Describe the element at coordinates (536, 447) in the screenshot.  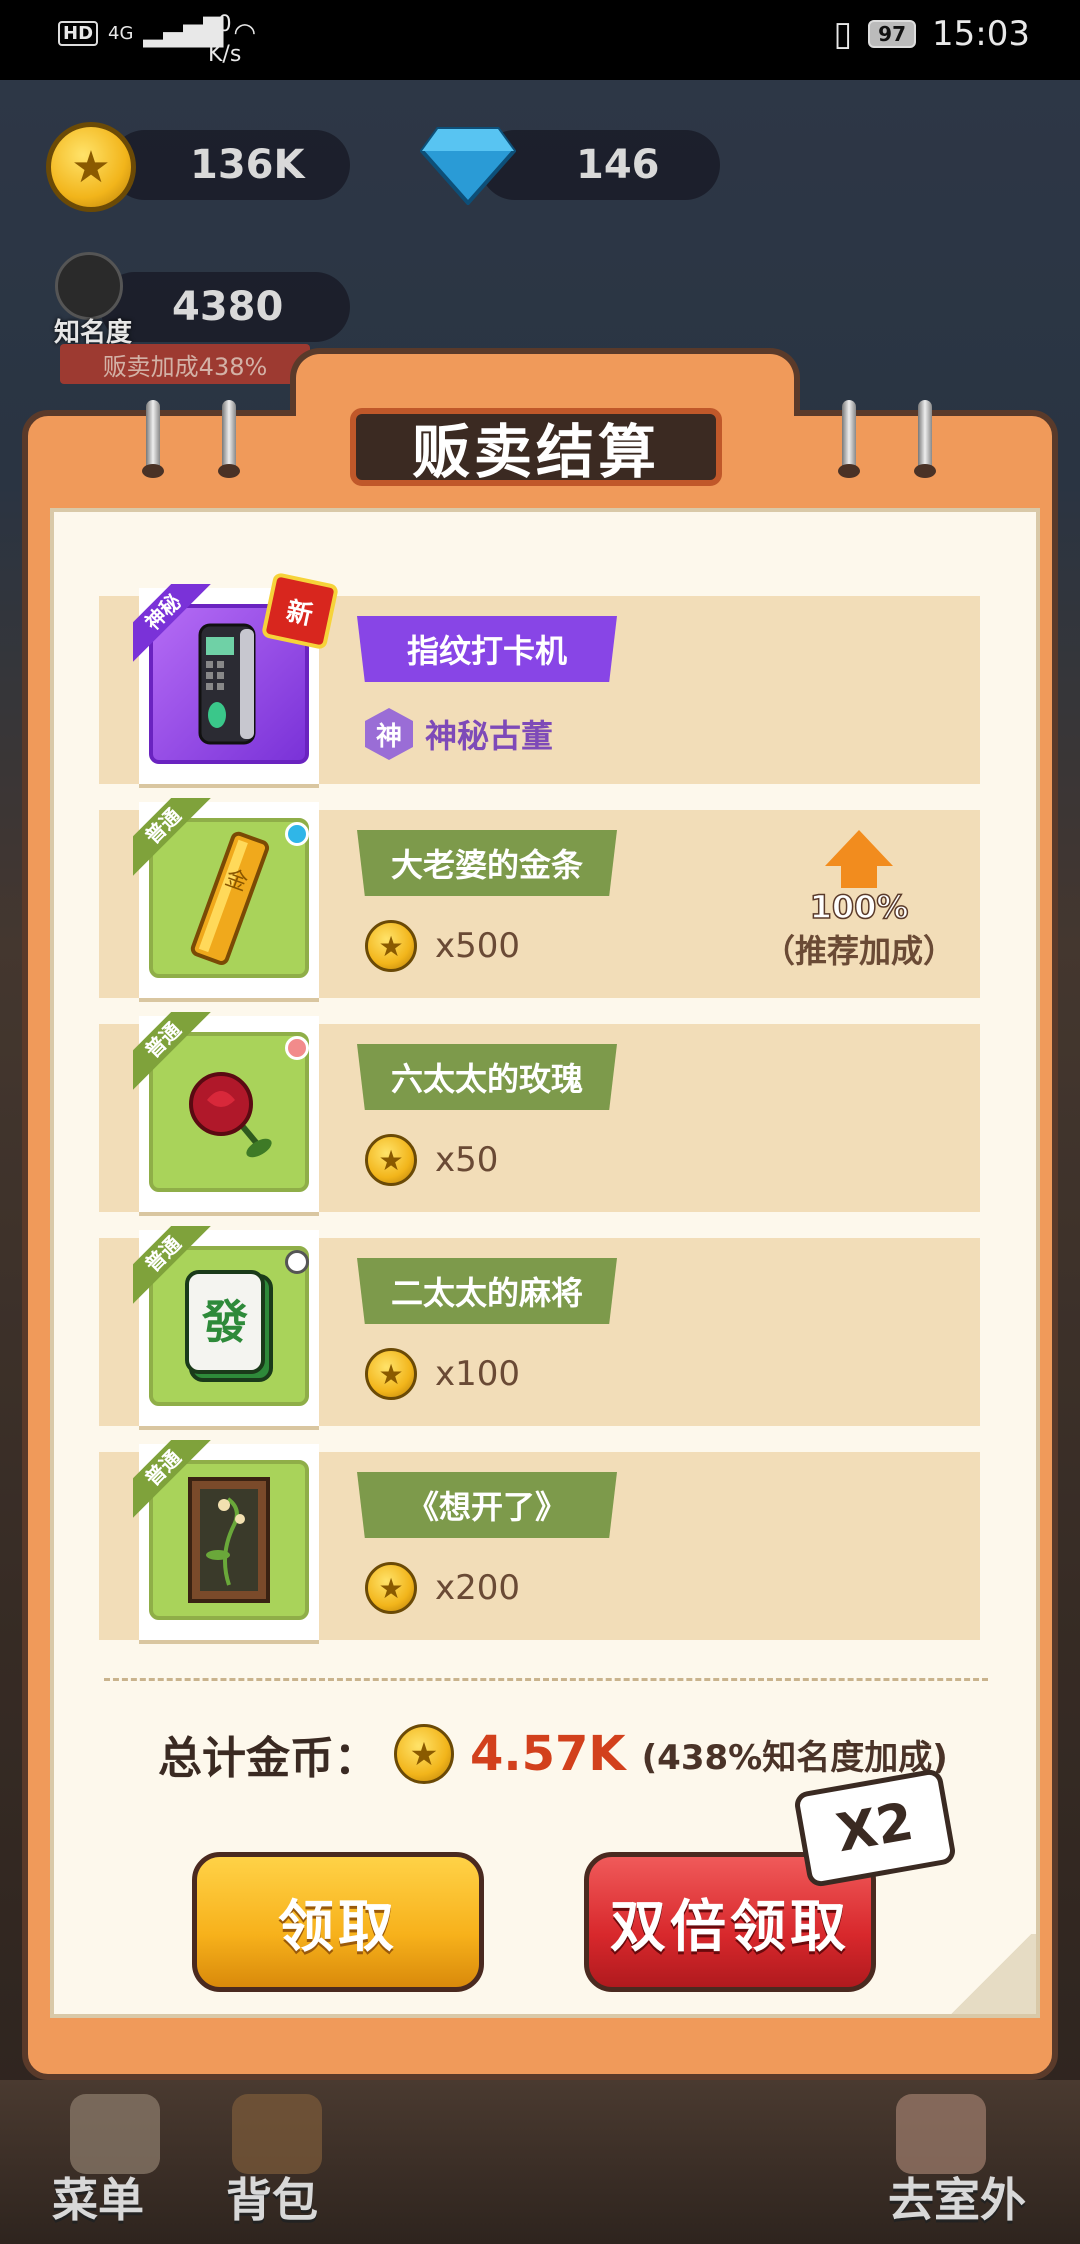
I see `page-title: 贩卖结算` at that location.